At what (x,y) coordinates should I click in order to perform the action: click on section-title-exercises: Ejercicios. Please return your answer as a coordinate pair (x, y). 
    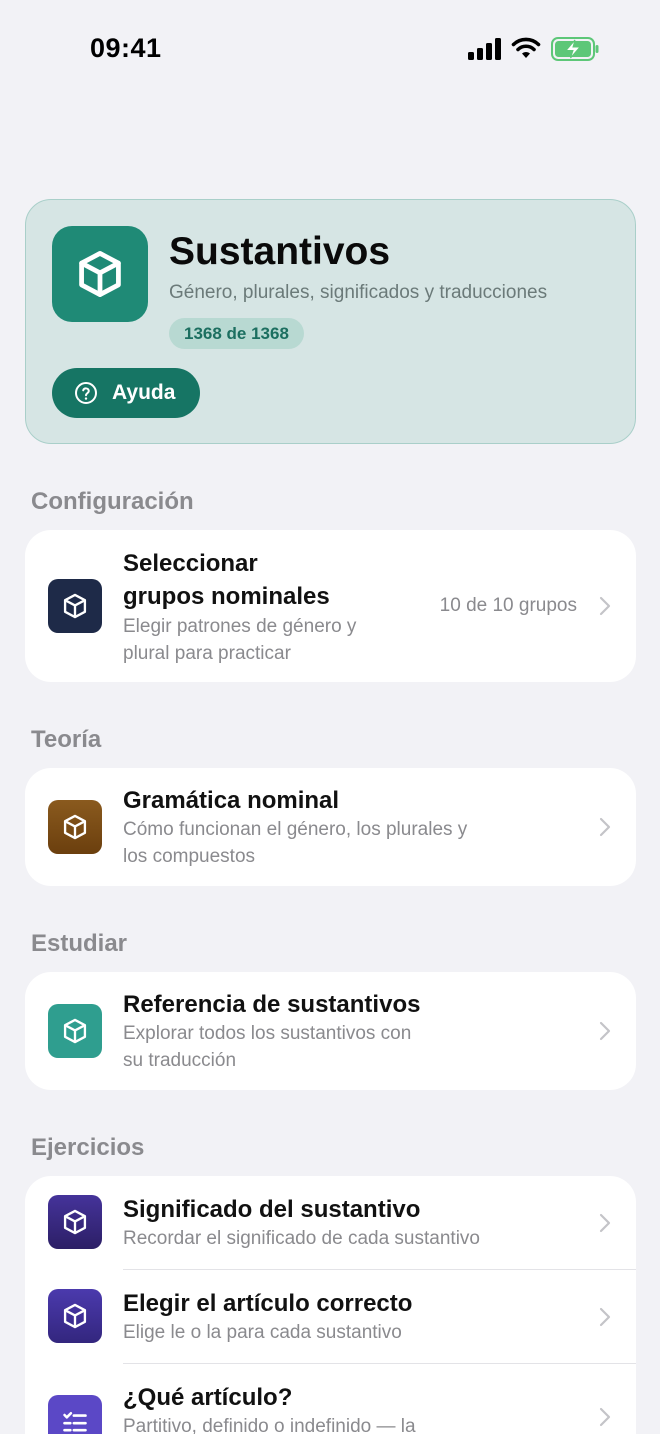
    Looking at the image, I should click on (88, 1147).